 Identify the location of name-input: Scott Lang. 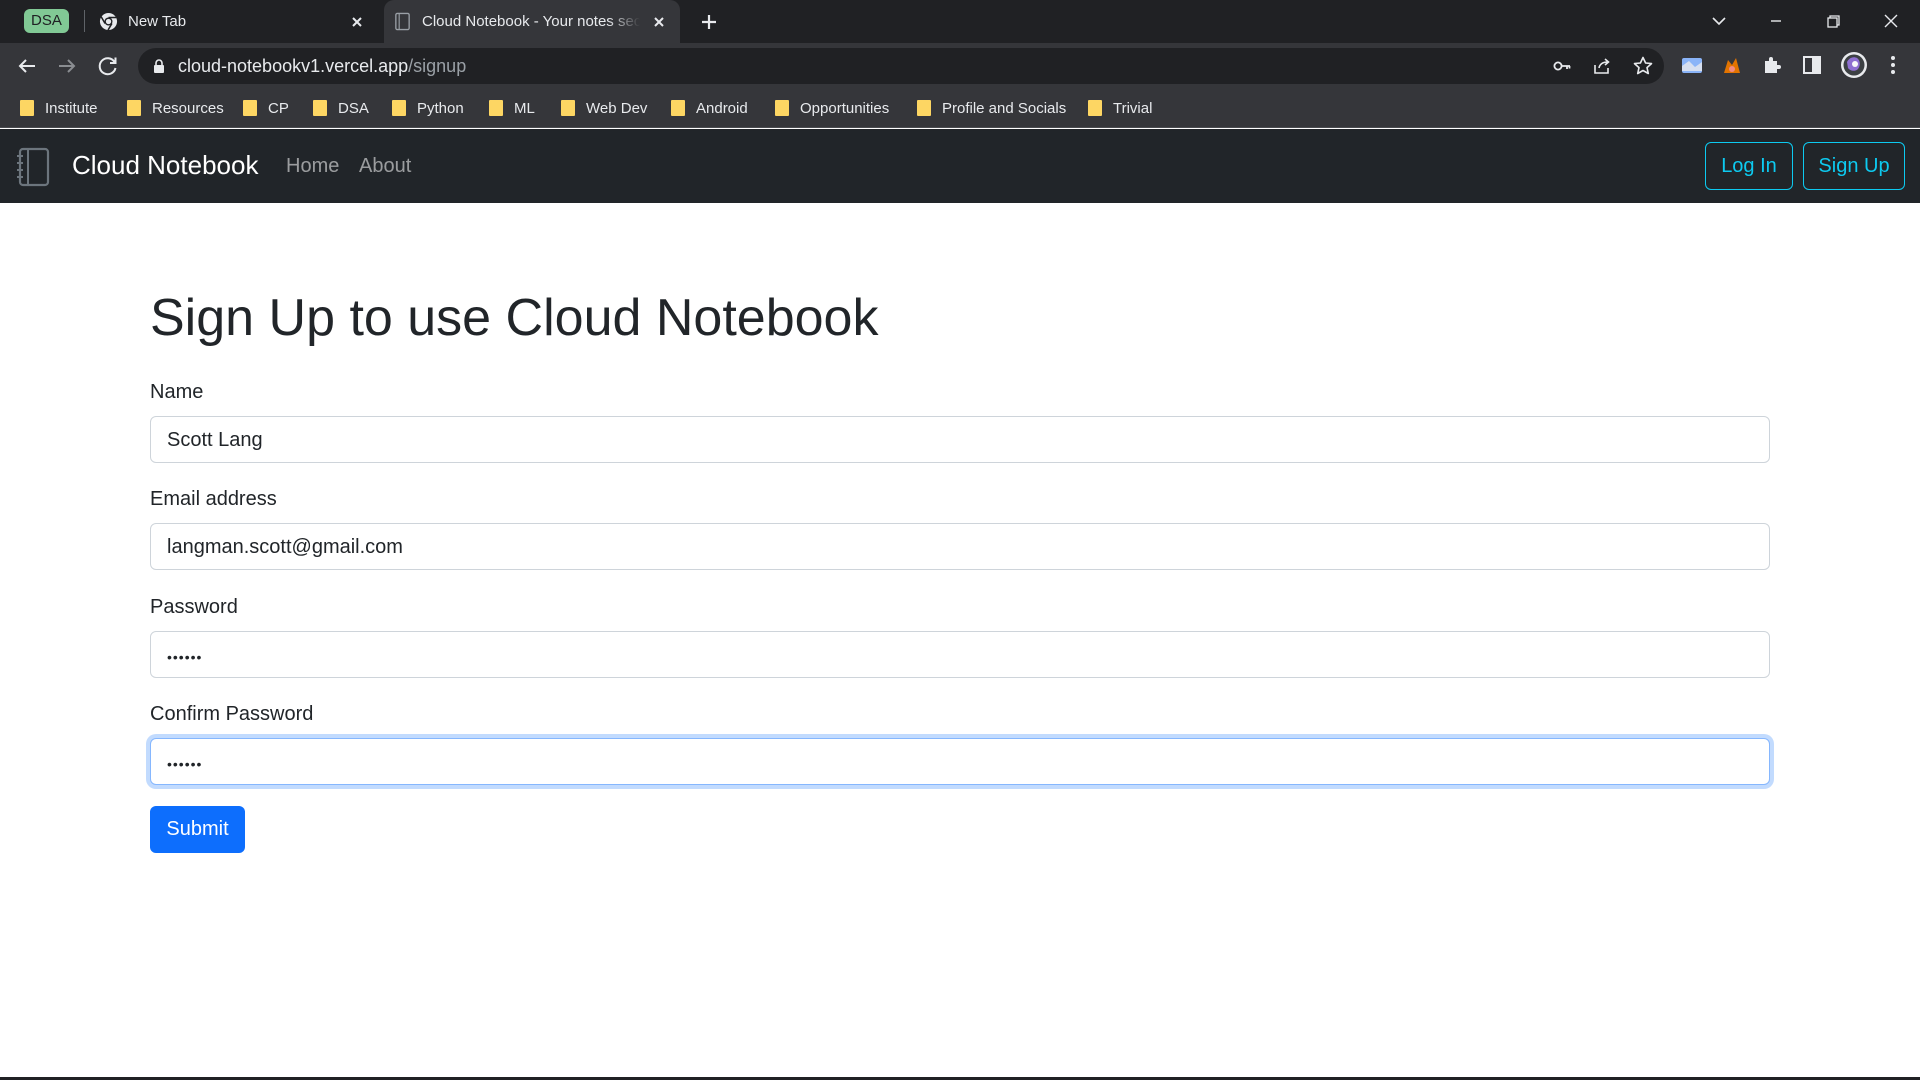
(960, 439).